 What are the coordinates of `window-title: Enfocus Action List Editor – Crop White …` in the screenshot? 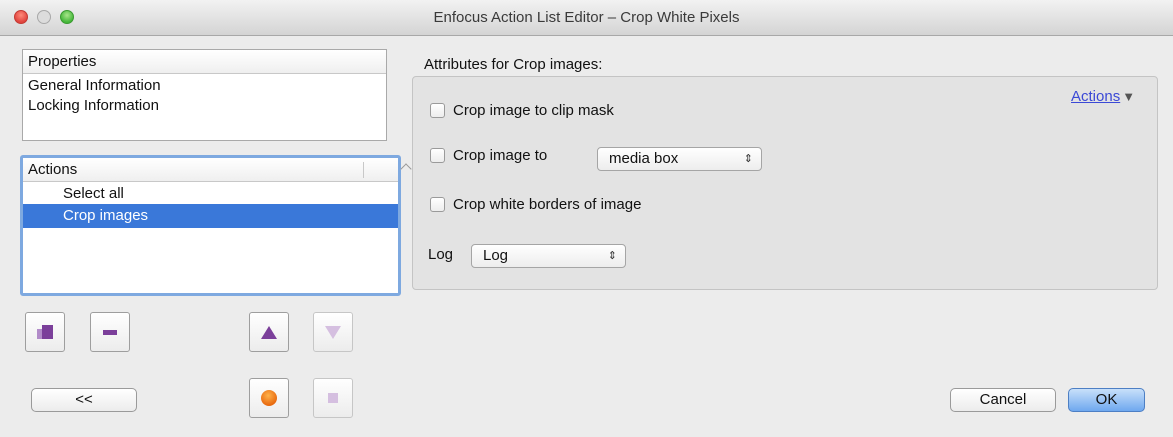 It's located at (586, 17).